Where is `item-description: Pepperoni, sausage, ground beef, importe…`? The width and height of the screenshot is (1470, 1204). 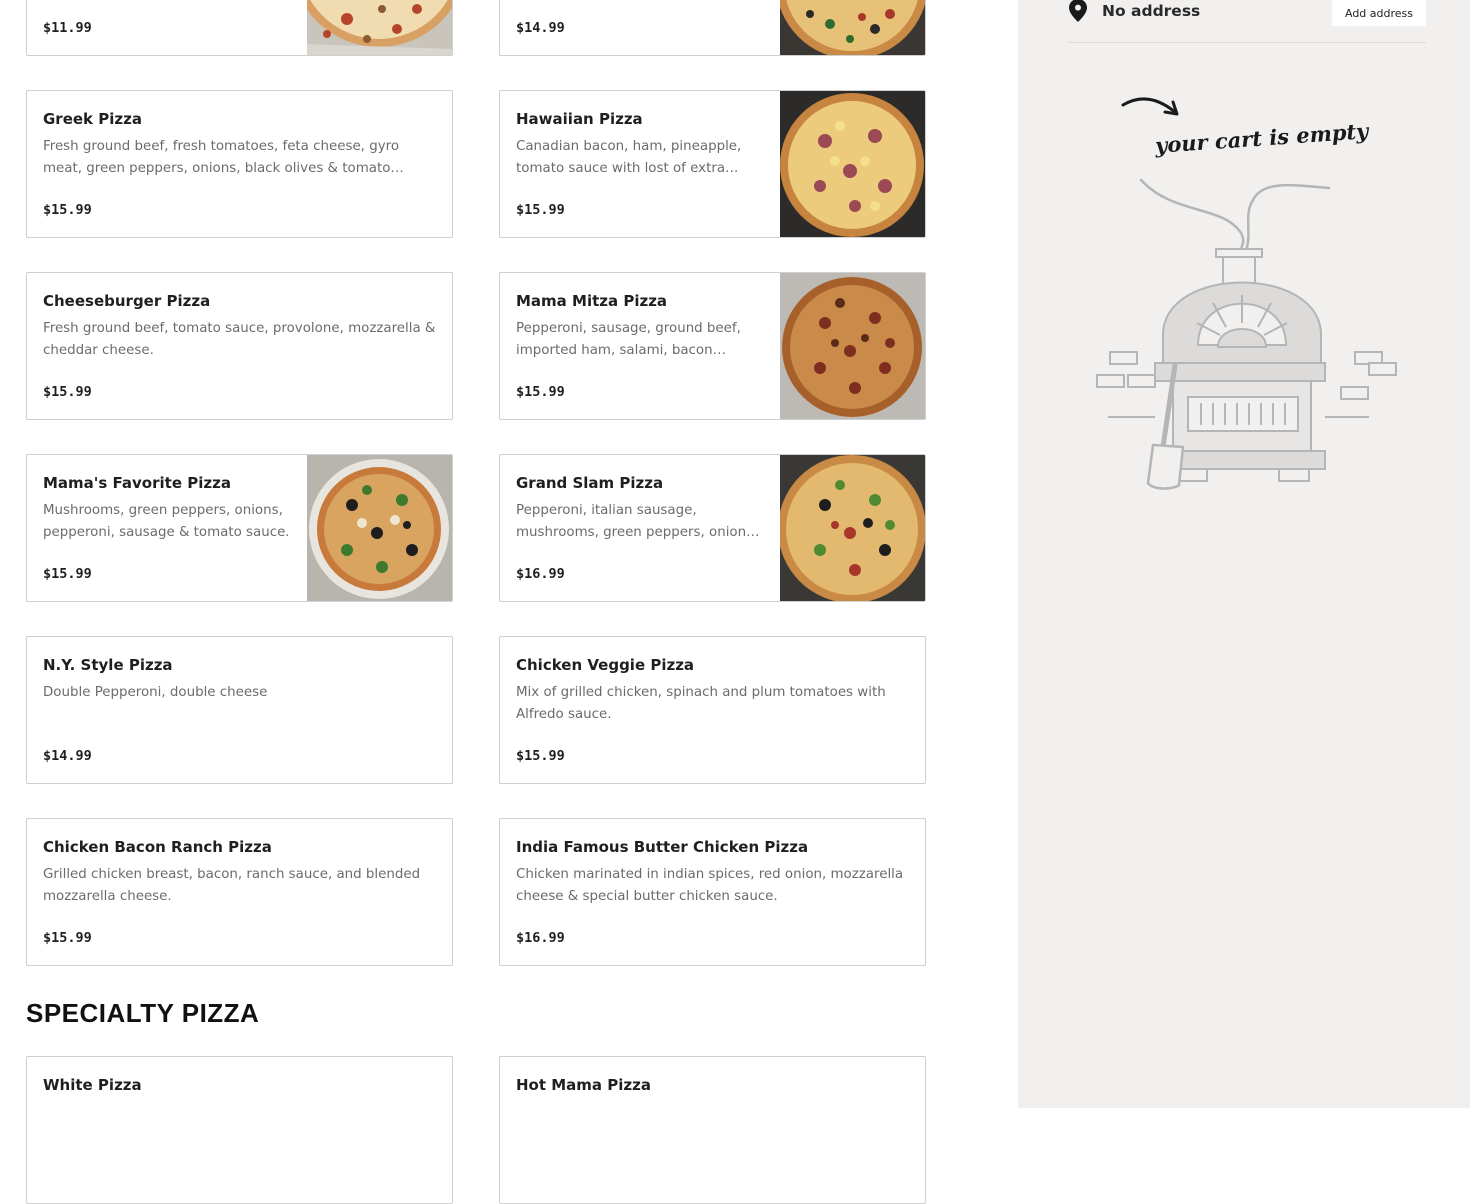 item-description: Pepperoni, sausage, ground beef, importe… is located at coordinates (628, 339).